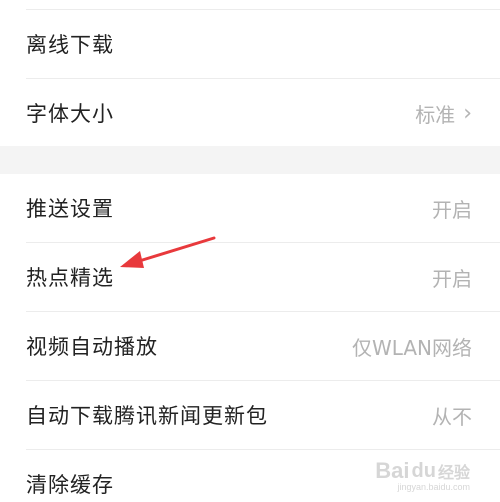 Image resolution: width=500 pixels, height=502 pixels. Describe the element at coordinates (392, 470) in the screenshot. I see `watermark-text: Bai` at that location.